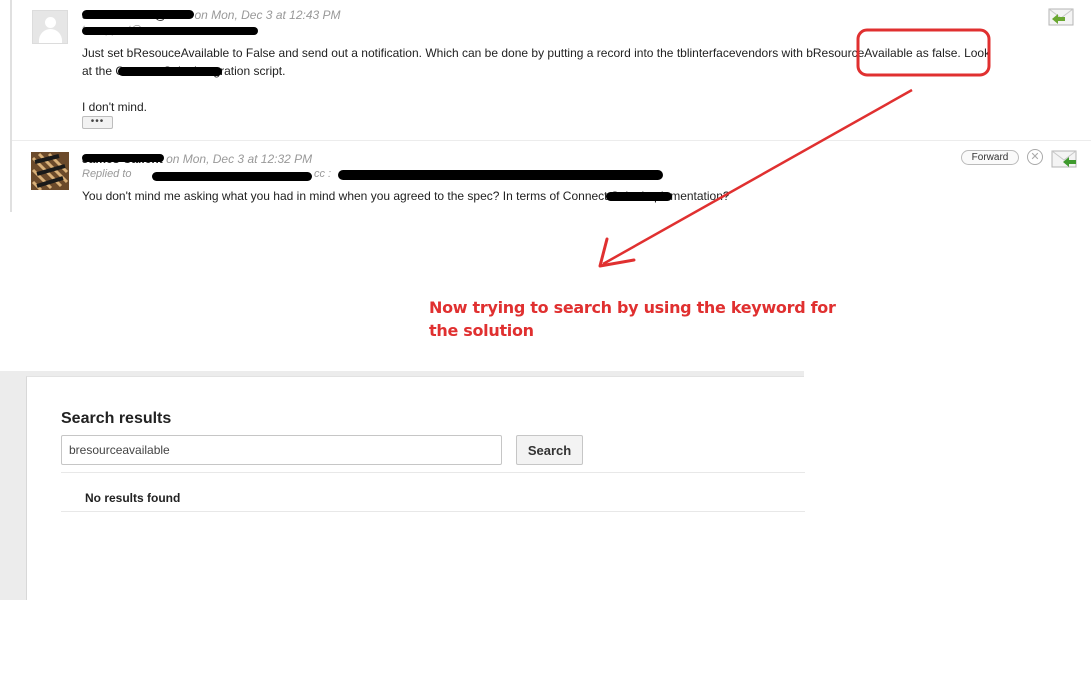 This screenshot has height=682, width=1091. What do you see at coordinates (133, 498) in the screenshot?
I see `no-results-message: No results found` at bounding box center [133, 498].